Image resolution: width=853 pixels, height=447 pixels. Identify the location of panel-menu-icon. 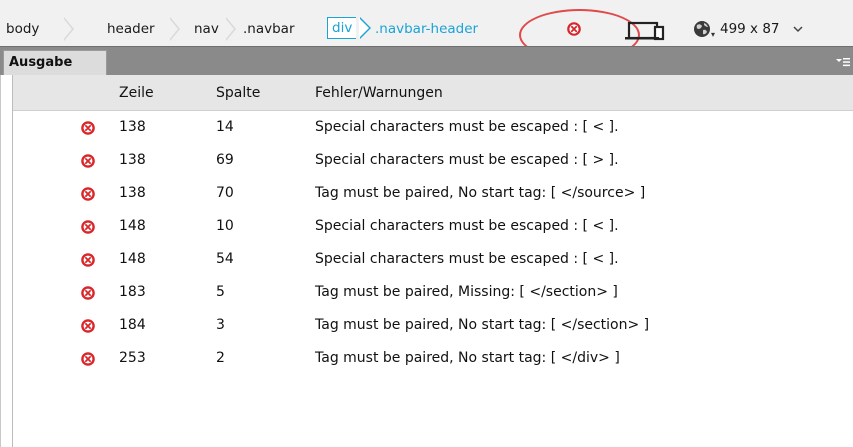
(843, 62).